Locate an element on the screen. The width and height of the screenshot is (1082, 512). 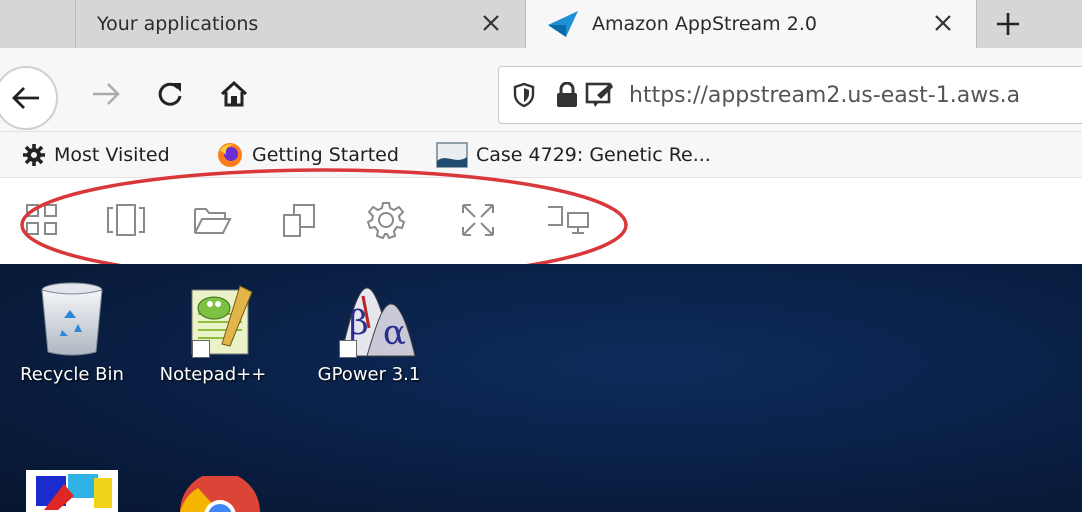
gear-icon is located at coordinates (34, 155).